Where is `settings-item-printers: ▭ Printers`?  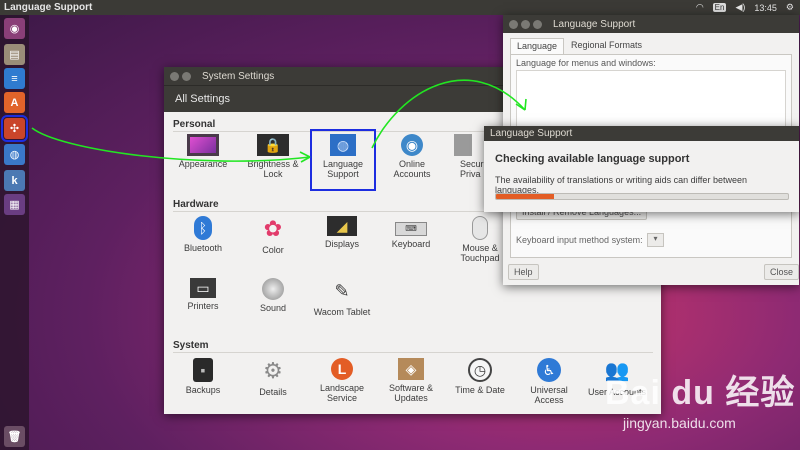
settings-item-printers: ▭ Printers is located at coordinates (203, 294).